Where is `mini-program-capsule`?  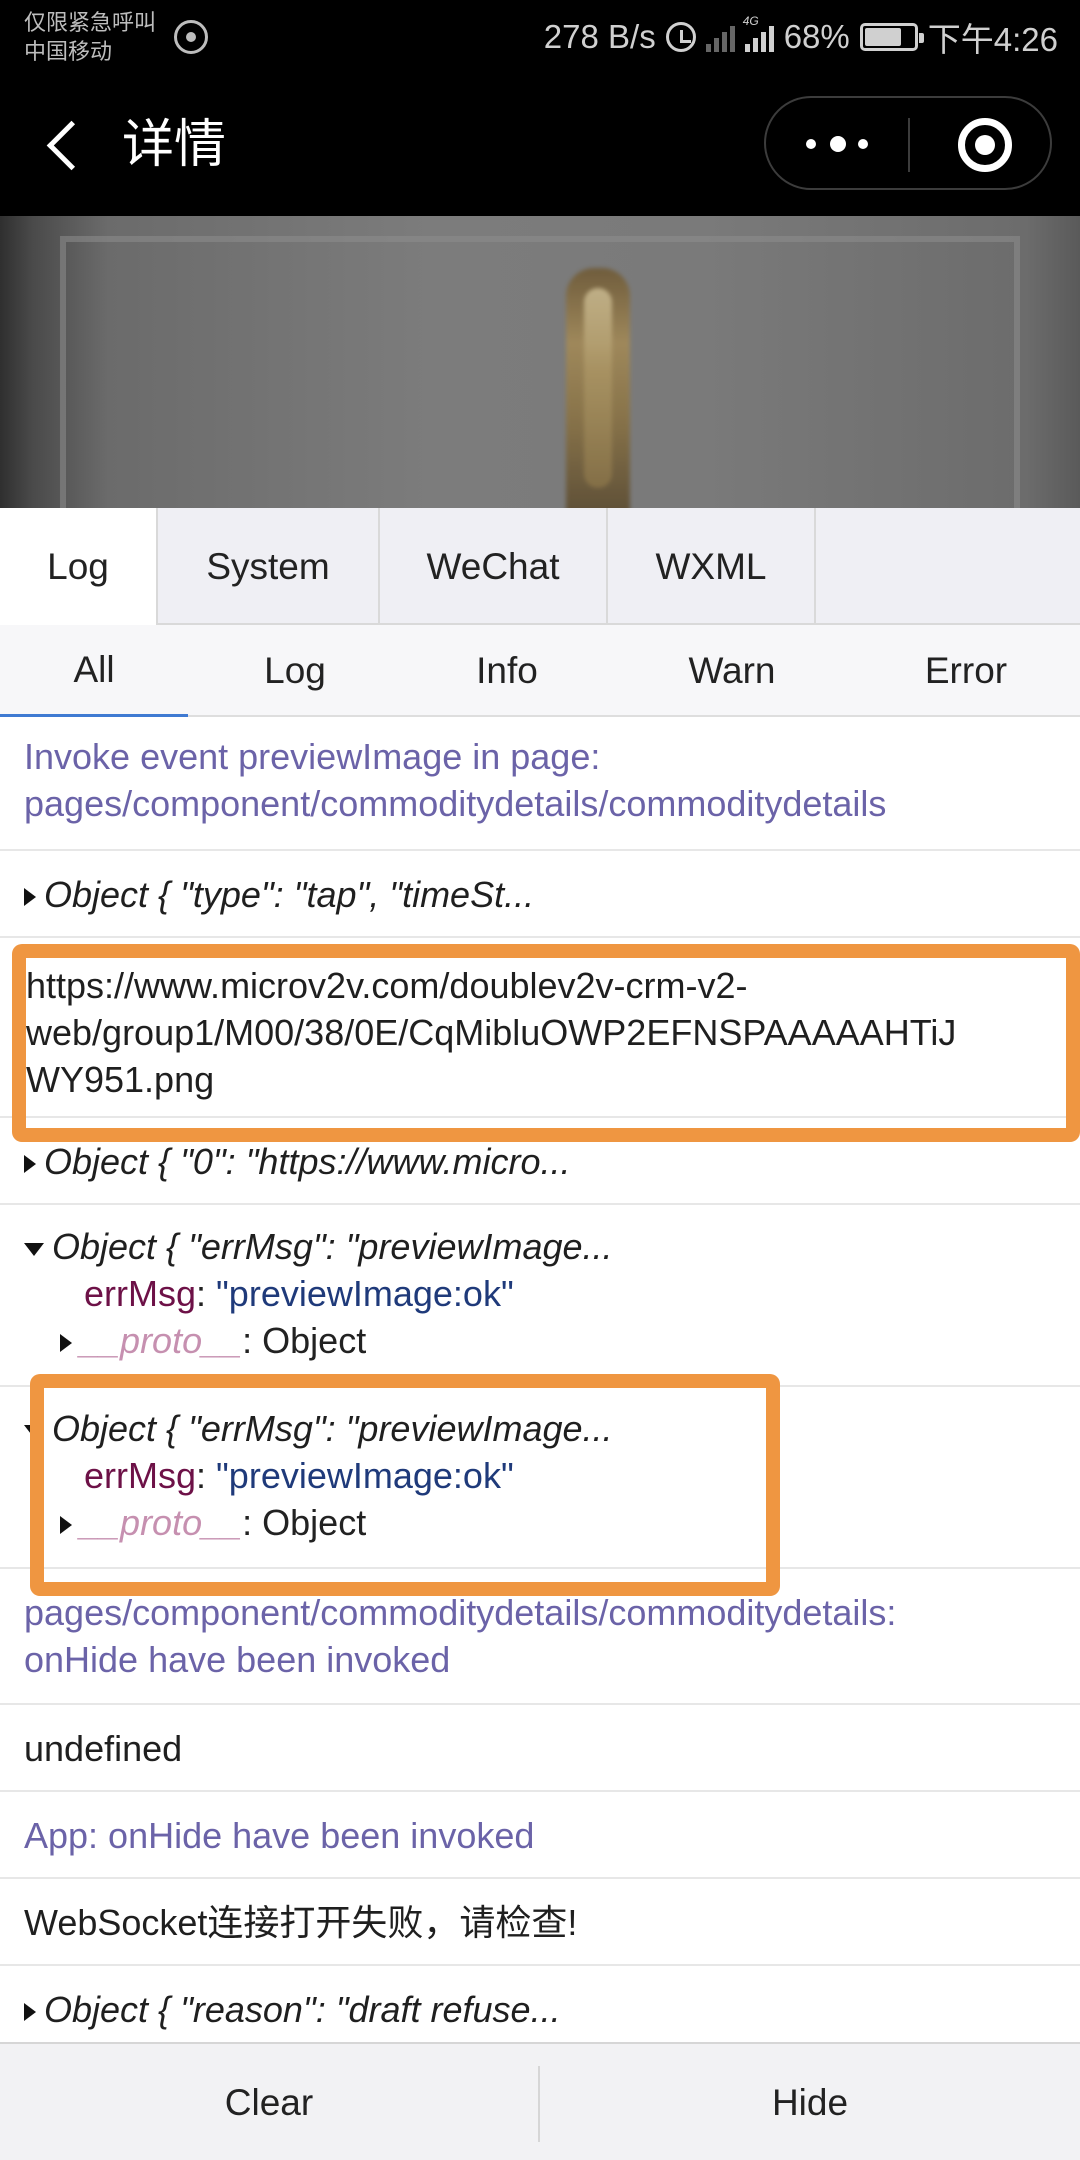 mini-program-capsule is located at coordinates (908, 143).